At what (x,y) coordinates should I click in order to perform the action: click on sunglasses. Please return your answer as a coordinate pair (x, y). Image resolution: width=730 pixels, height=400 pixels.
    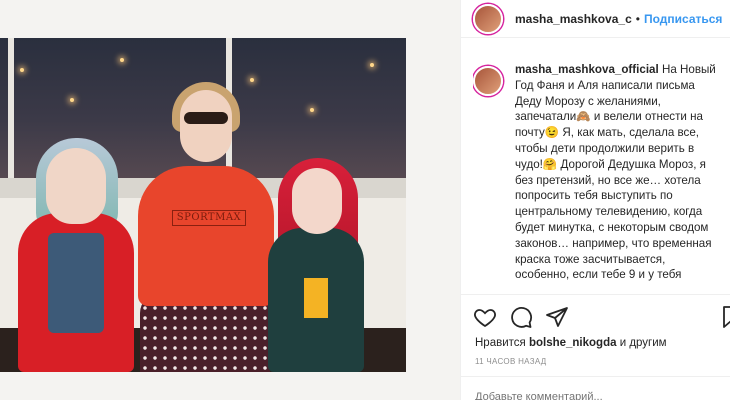
    Looking at the image, I should click on (206, 118).